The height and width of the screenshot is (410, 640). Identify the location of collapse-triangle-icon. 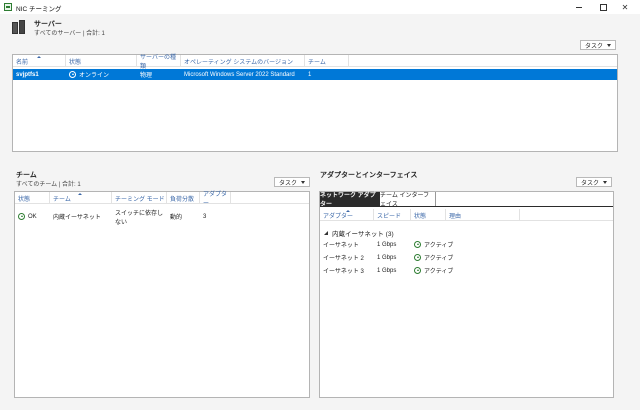
(326, 233).